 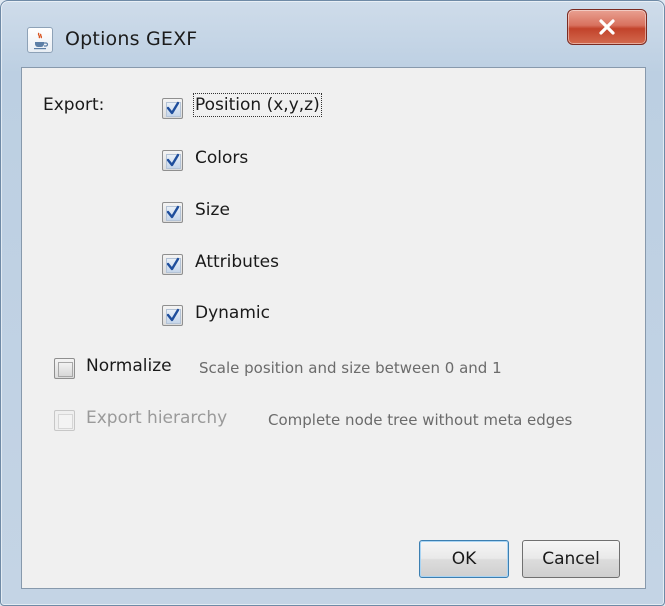 I want to click on colors-checkbox, so click(x=172, y=160).